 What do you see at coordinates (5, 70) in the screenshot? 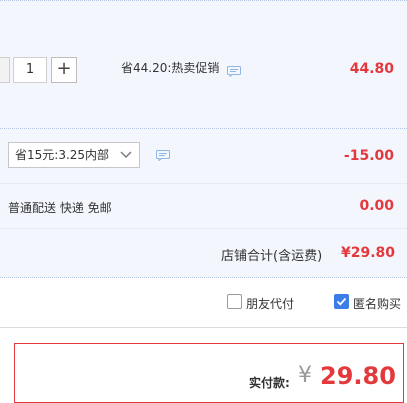
I see `quantity-minus-button` at bounding box center [5, 70].